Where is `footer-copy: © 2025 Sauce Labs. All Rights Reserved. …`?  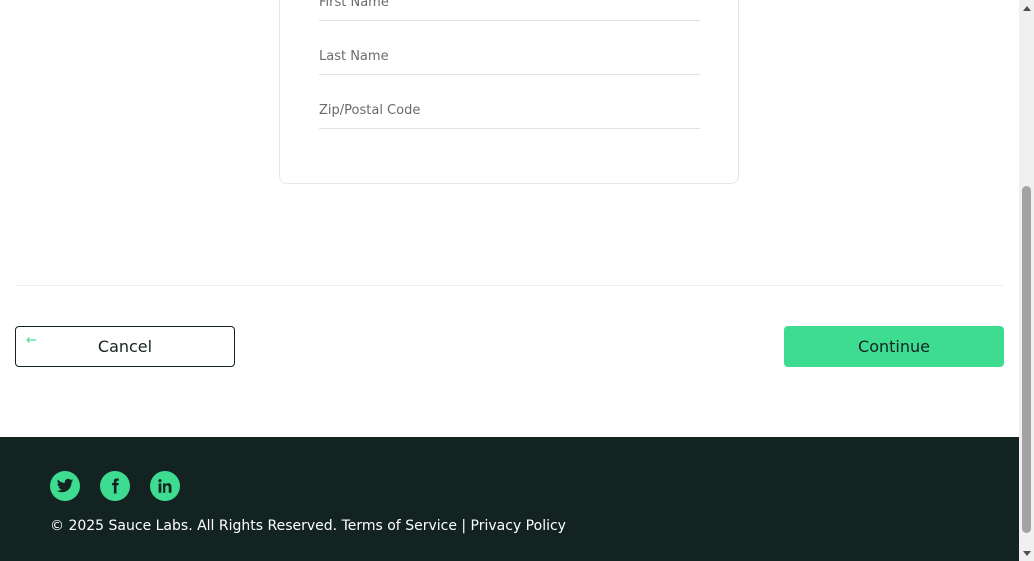
footer-copy: © 2025 Sauce Labs. All Rights Reserved. … is located at coordinates (308, 526).